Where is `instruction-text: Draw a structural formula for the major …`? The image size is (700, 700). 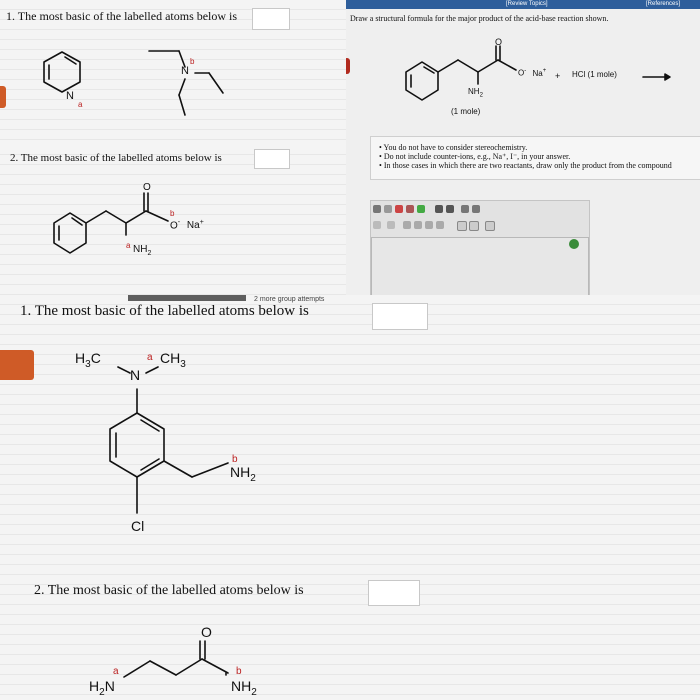 instruction-text: Draw a structural formula for the major … is located at coordinates (479, 18).